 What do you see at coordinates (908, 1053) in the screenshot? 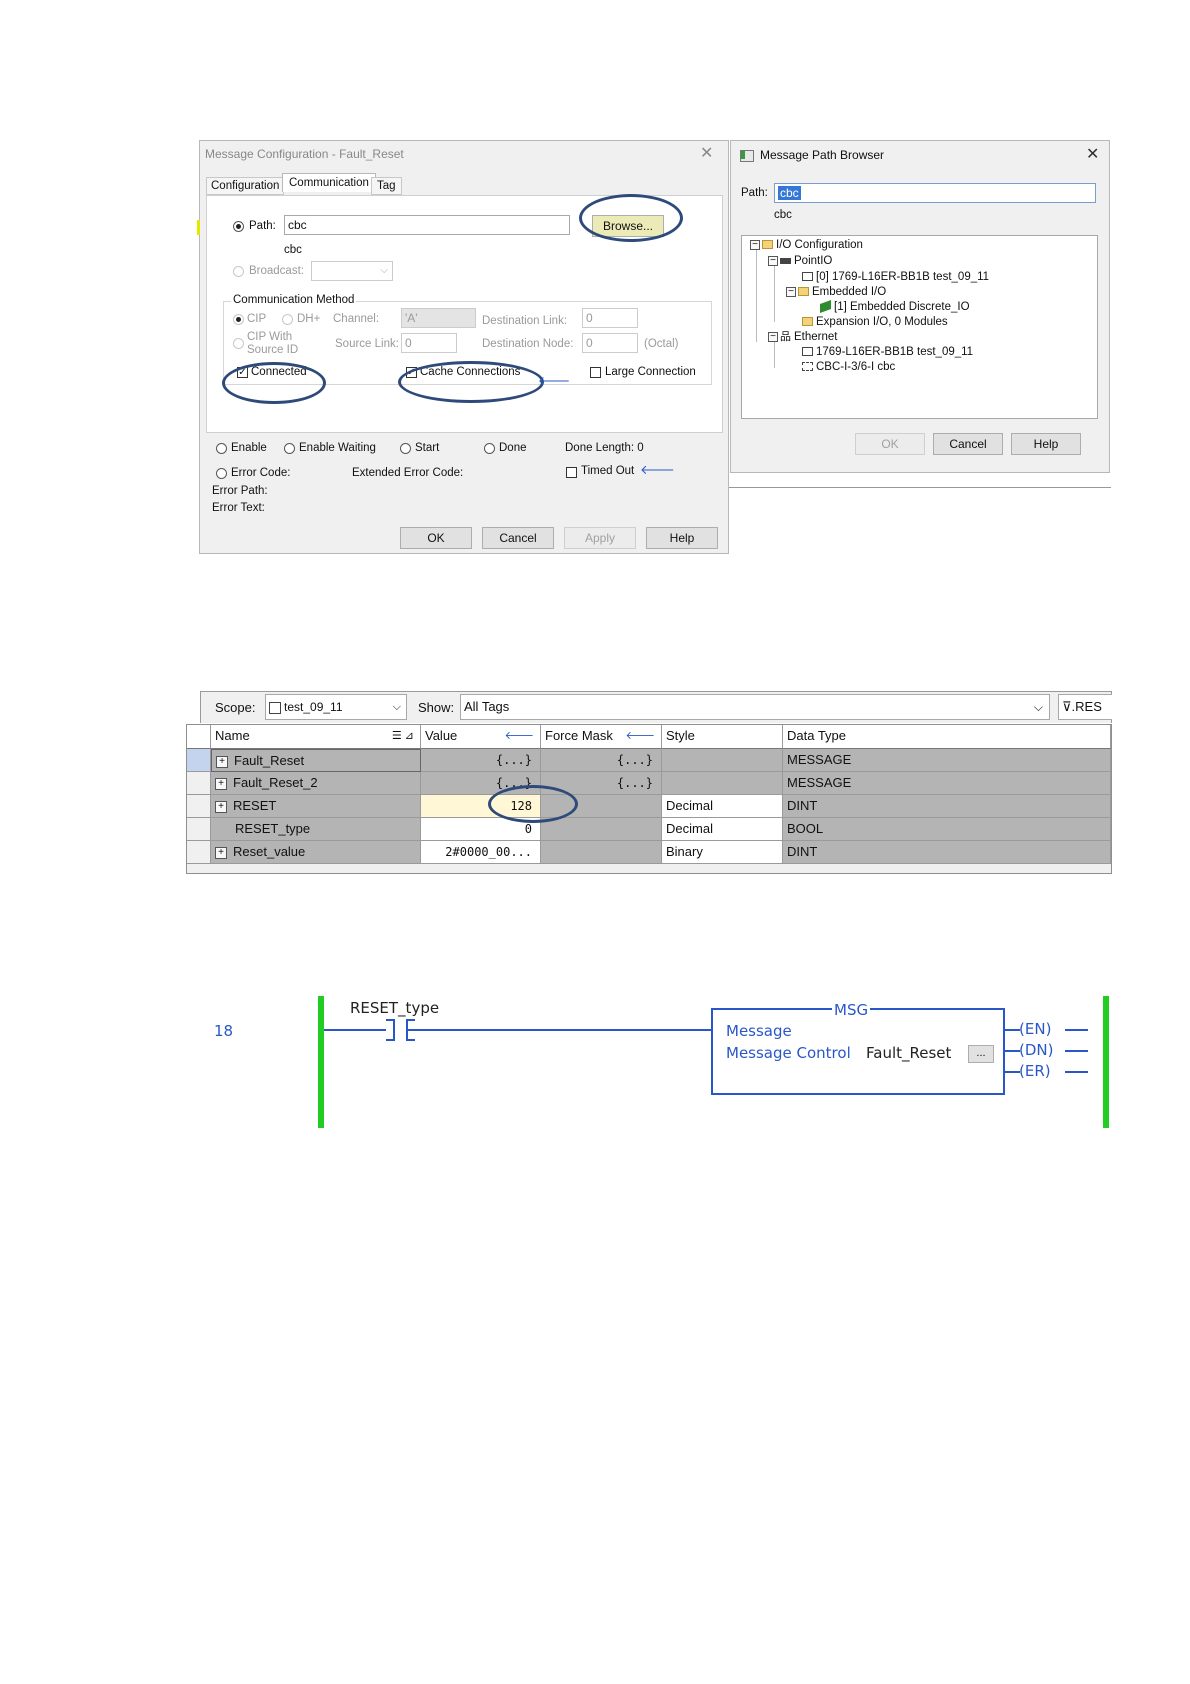
I see `msg-control-tag: Fault_Reset` at bounding box center [908, 1053].